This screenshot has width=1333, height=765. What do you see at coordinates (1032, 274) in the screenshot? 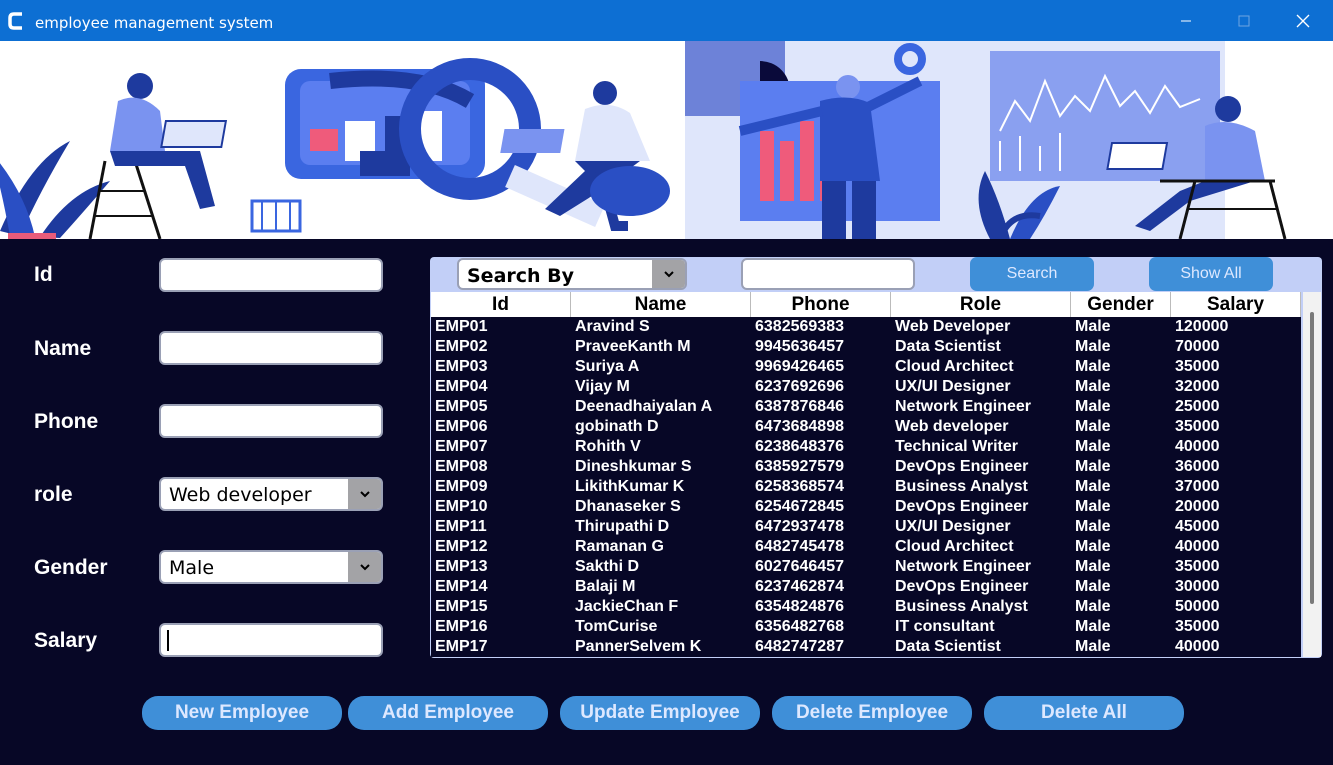
I see `search-button: Search` at bounding box center [1032, 274].